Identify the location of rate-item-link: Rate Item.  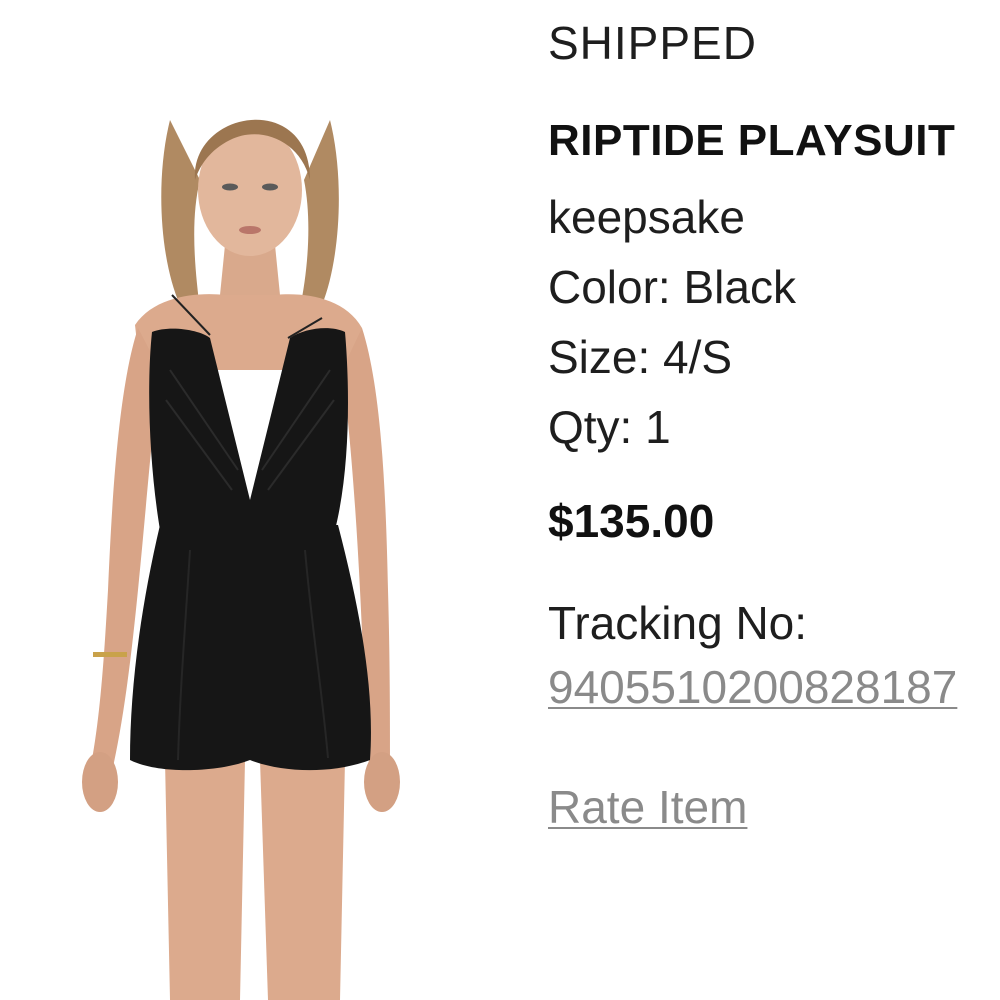
(647, 807).